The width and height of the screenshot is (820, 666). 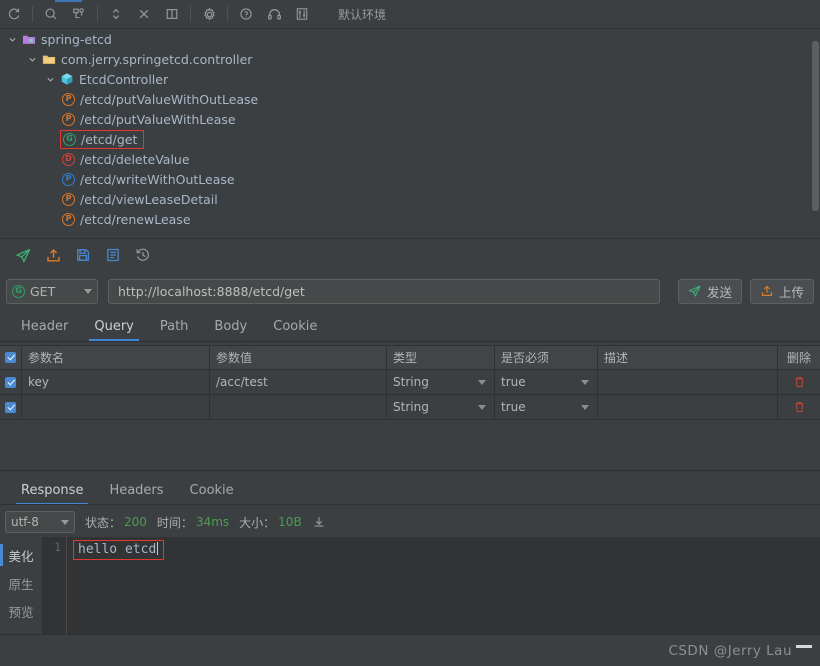 What do you see at coordinates (21, 583) in the screenshot?
I see `response-view-tab: 原生` at bounding box center [21, 583].